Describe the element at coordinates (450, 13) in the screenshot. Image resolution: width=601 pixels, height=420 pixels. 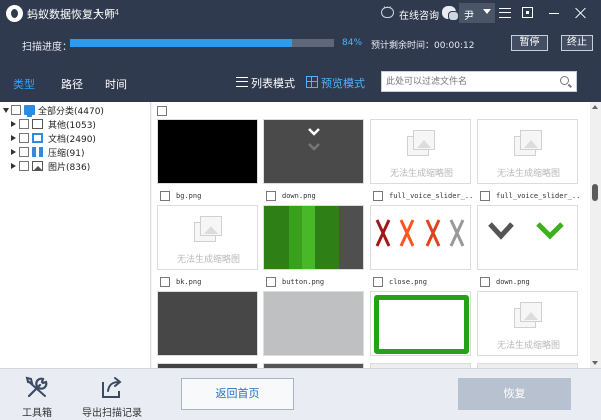
I see `wechat-icon` at that location.